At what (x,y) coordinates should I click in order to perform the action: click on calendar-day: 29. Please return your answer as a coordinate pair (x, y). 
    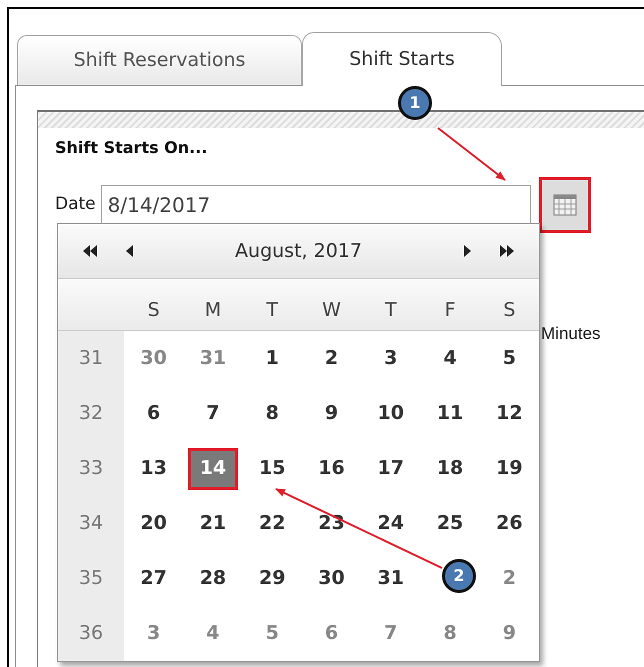
    Looking at the image, I should click on (272, 579).